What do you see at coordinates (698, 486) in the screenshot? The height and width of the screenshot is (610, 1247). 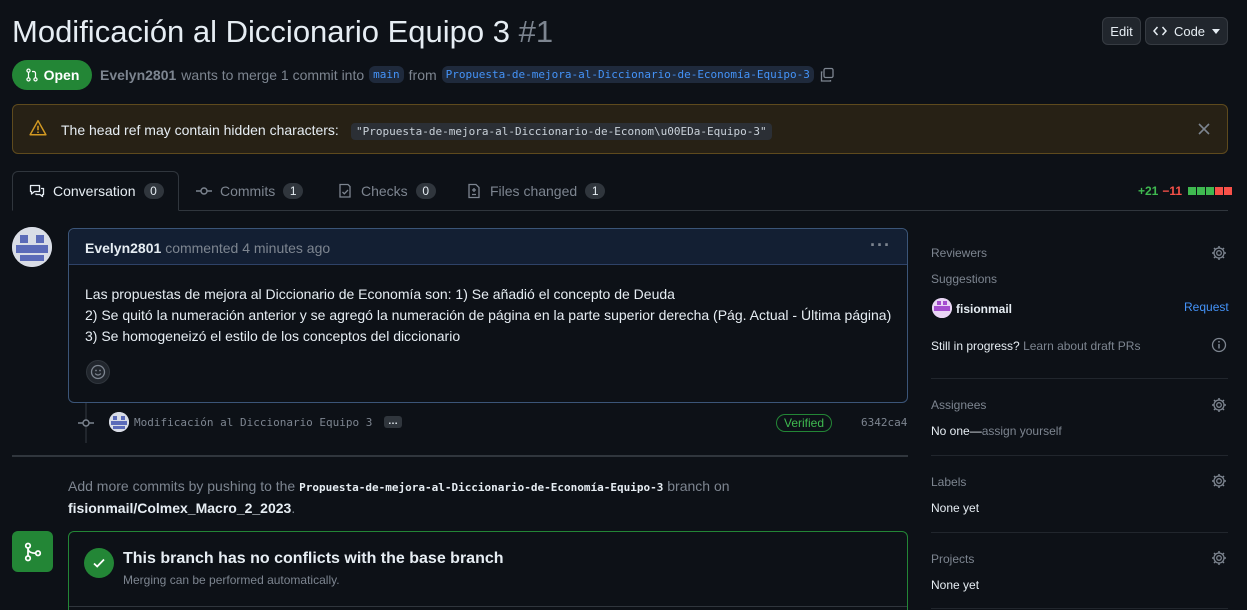 I see `push-suffix: branch on` at bounding box center [698, 486].